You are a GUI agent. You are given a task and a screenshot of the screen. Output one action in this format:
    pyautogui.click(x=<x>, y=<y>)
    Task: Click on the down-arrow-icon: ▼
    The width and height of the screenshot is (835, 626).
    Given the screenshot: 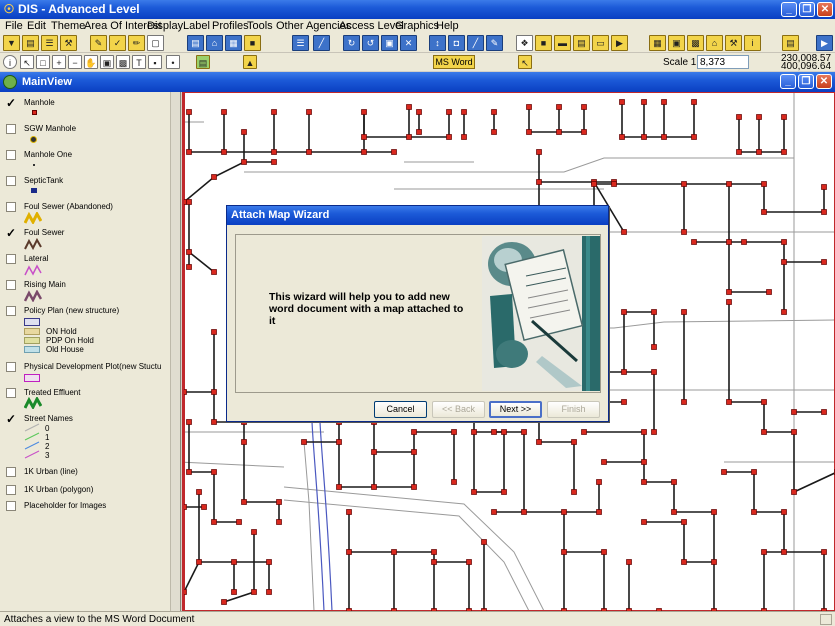 What is the action you would take?
    pyautogui.click(x=11, y=43)
    